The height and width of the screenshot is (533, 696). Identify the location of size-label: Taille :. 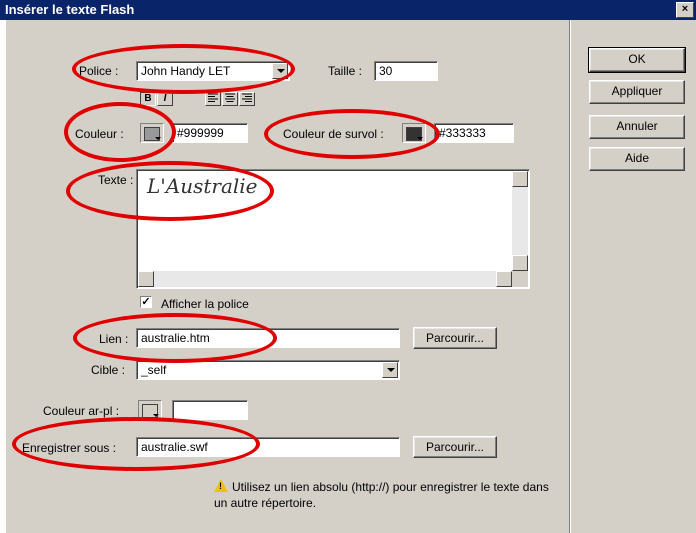
(345, 71).